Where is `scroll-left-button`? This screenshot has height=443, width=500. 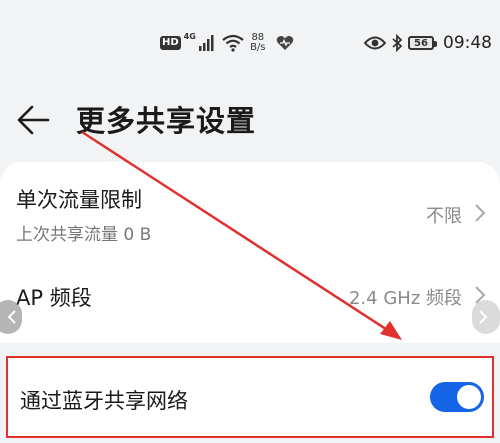 scroll-left-button is located at coordinates (11, 317).